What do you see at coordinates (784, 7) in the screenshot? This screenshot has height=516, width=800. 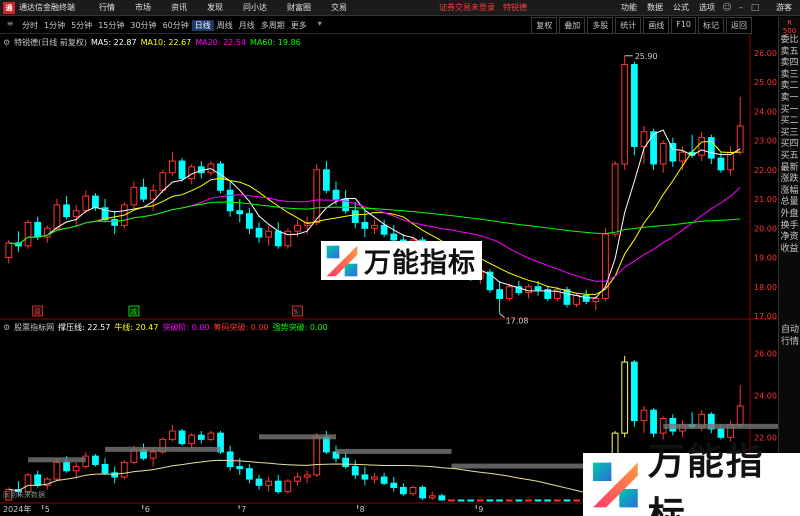 I see `guest-label: 游客` at bounding box center [784, 7].